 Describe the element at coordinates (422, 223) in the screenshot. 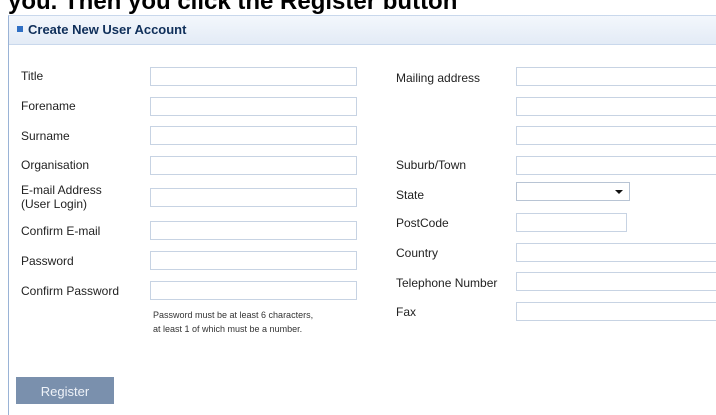

I see `postcode-label: PostCode` at that location.